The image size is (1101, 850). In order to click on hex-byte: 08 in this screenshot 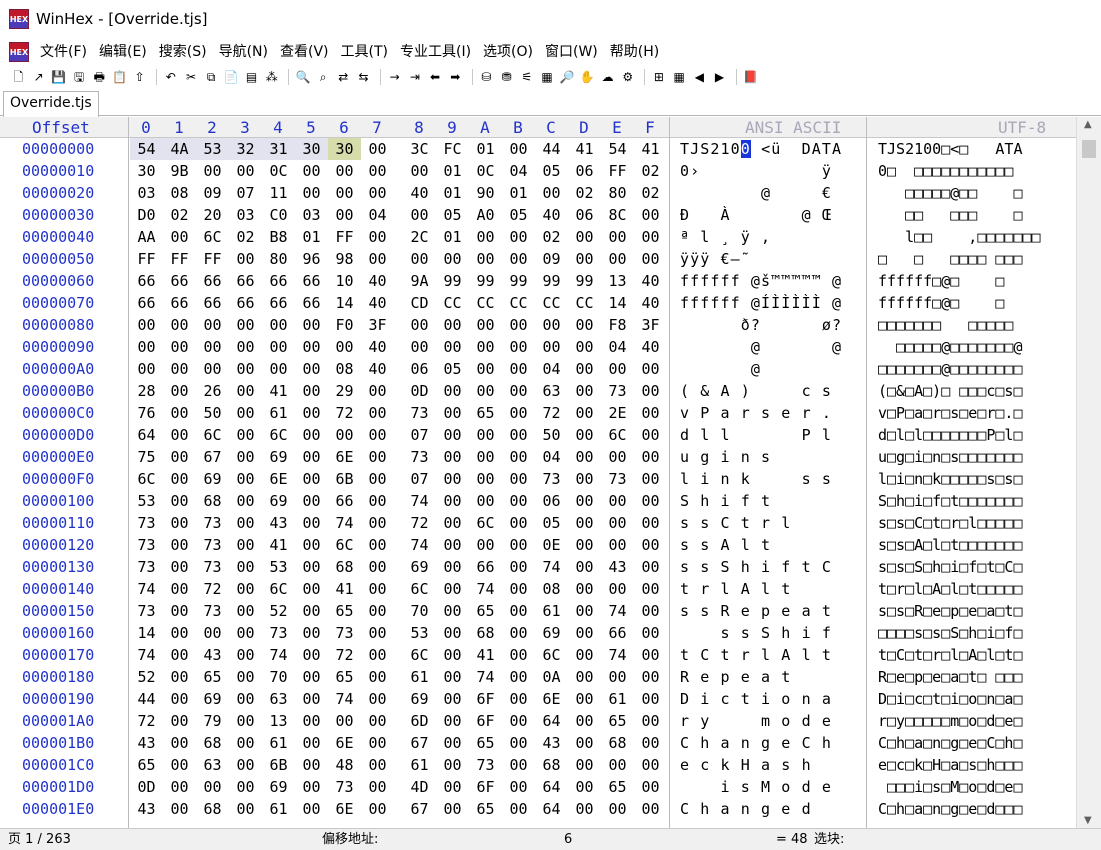, I will do `click(179, 193)`.